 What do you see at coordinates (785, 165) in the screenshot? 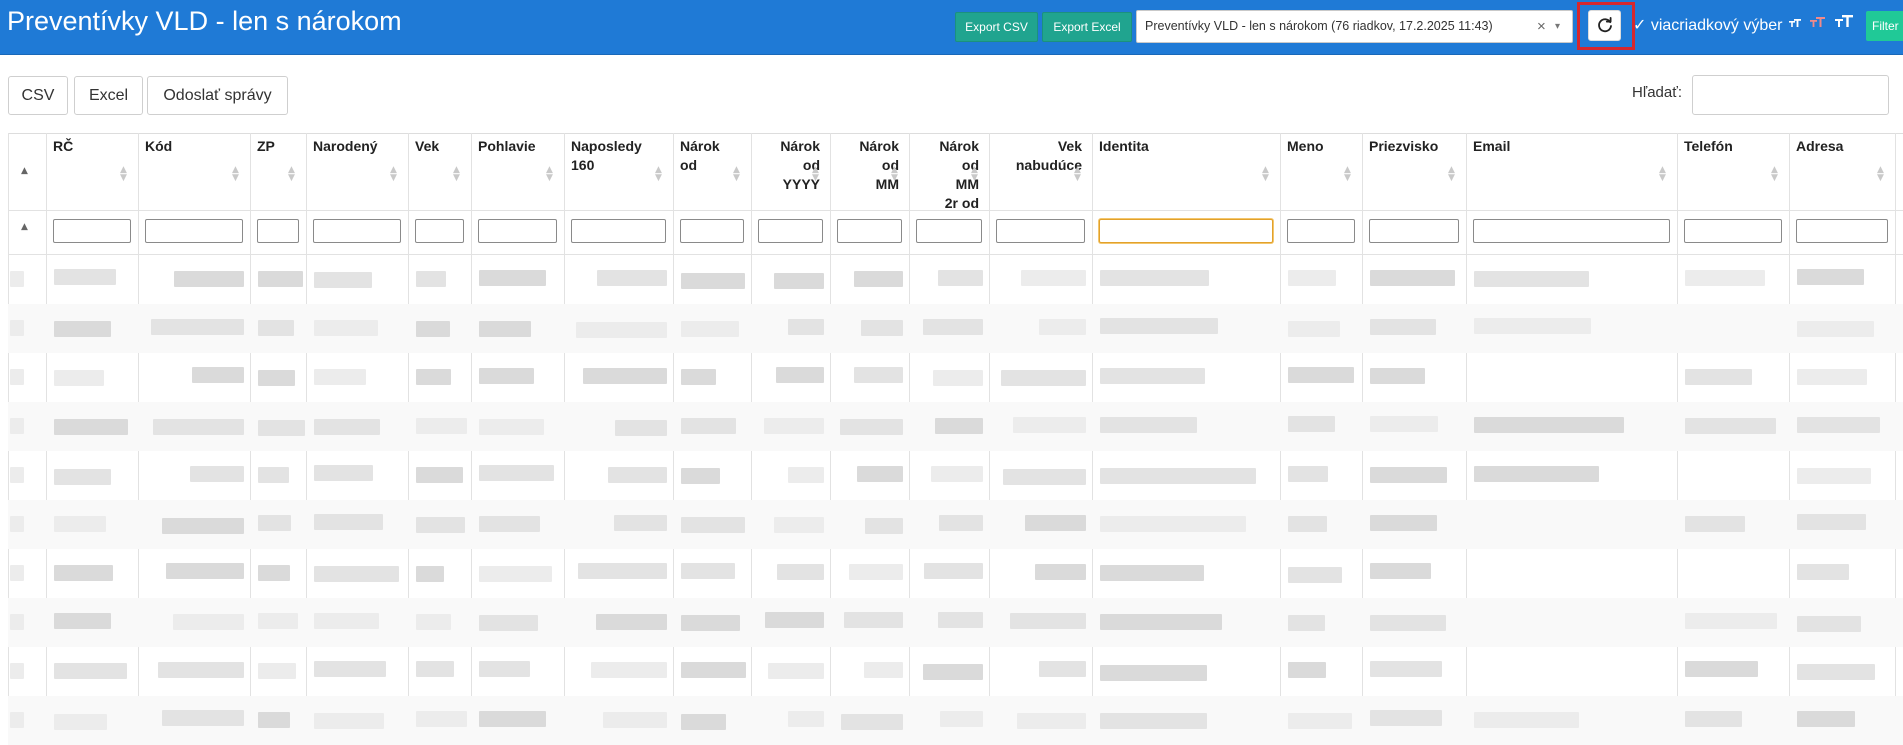
I see `column-header: Nárok od YYYY` at bounding box center [785, 165].